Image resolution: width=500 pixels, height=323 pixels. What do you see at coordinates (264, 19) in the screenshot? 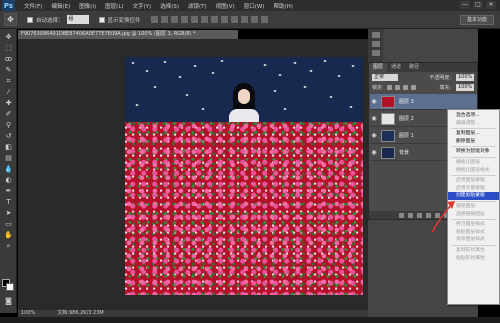
I see `distribute-right-icon` at bounding box center [264, 19].